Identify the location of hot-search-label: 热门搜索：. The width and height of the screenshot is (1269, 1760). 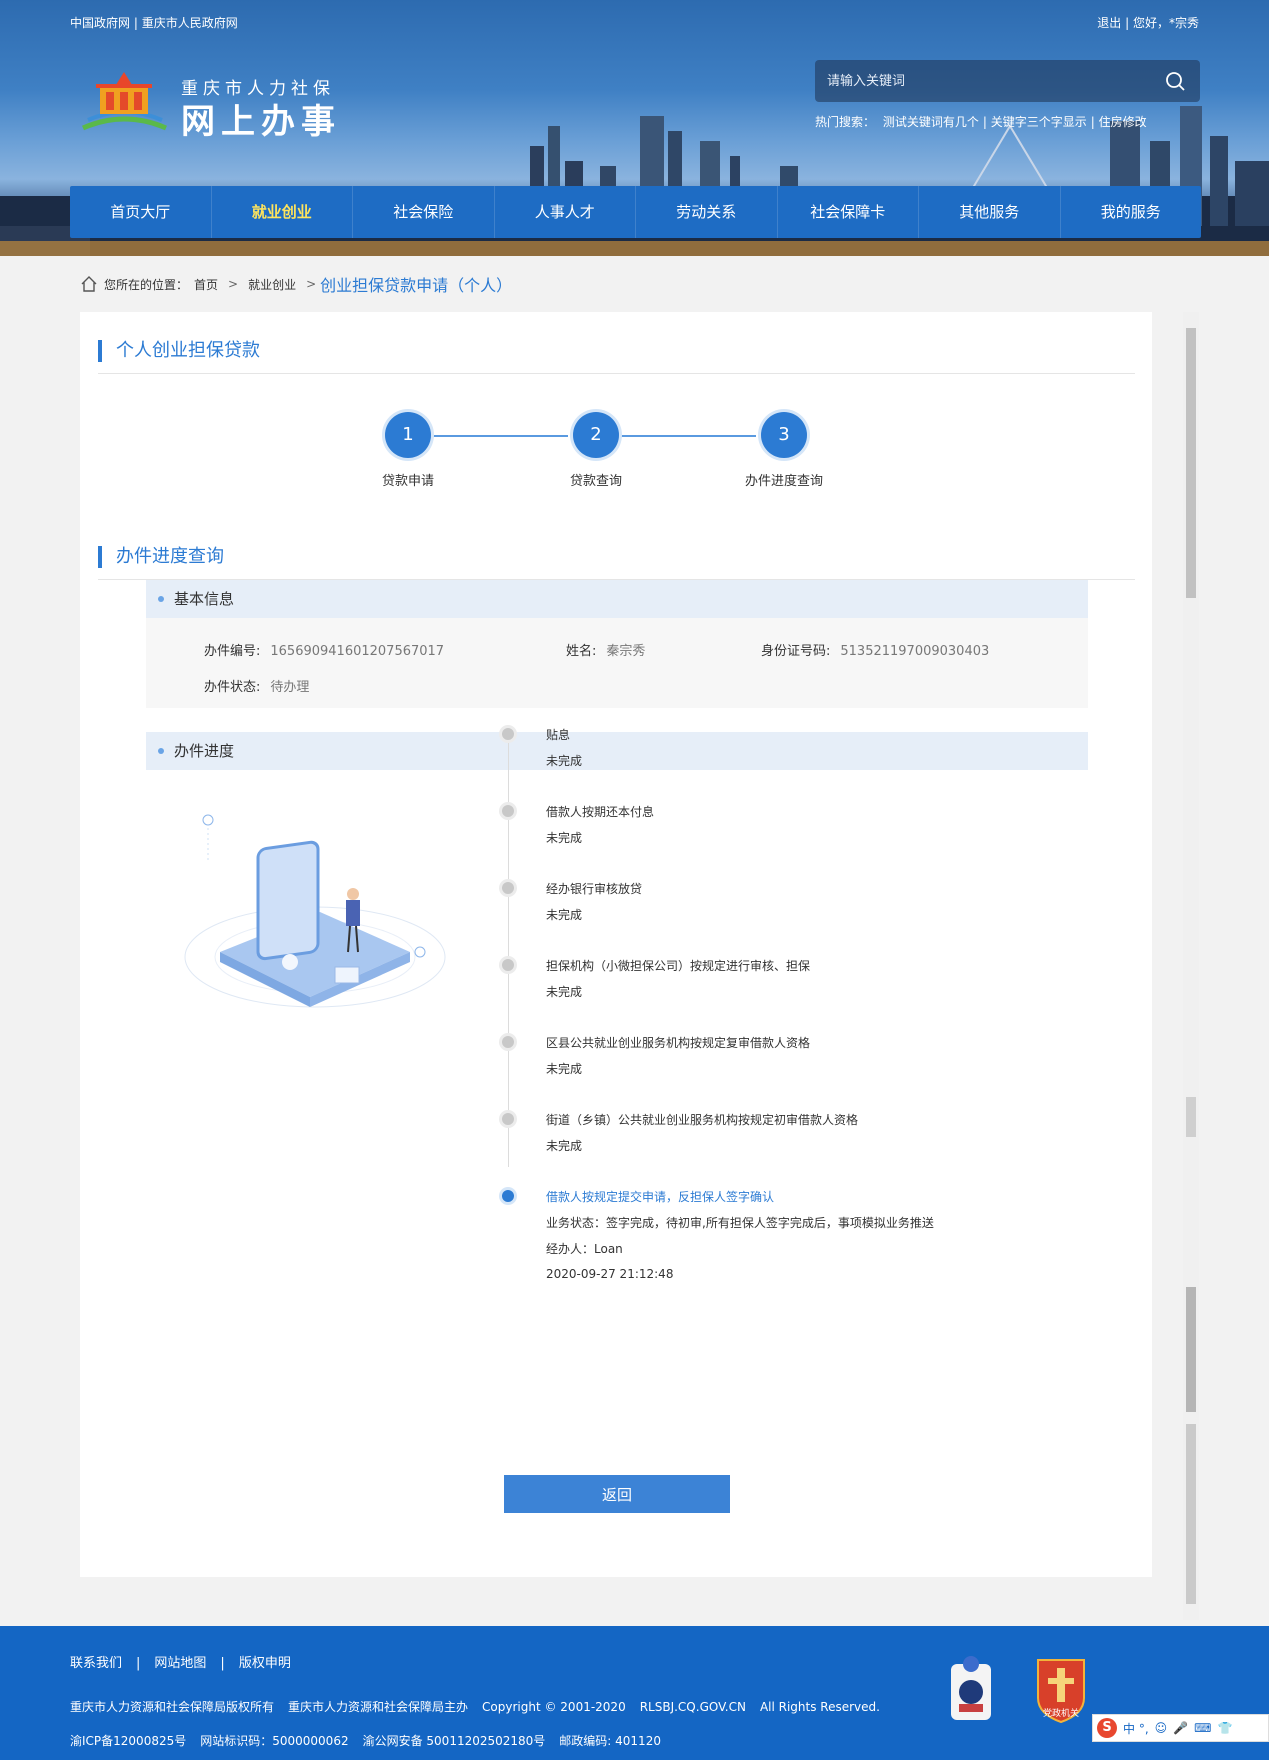
(845, 122).